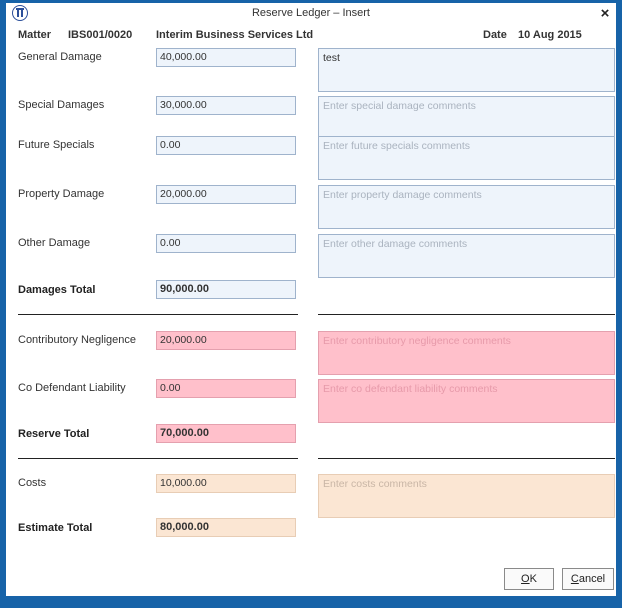  Describe the element at coordinates (466, 256) in the screenshot. I see `other-damage-comment: Enter other damage comments` at that location.